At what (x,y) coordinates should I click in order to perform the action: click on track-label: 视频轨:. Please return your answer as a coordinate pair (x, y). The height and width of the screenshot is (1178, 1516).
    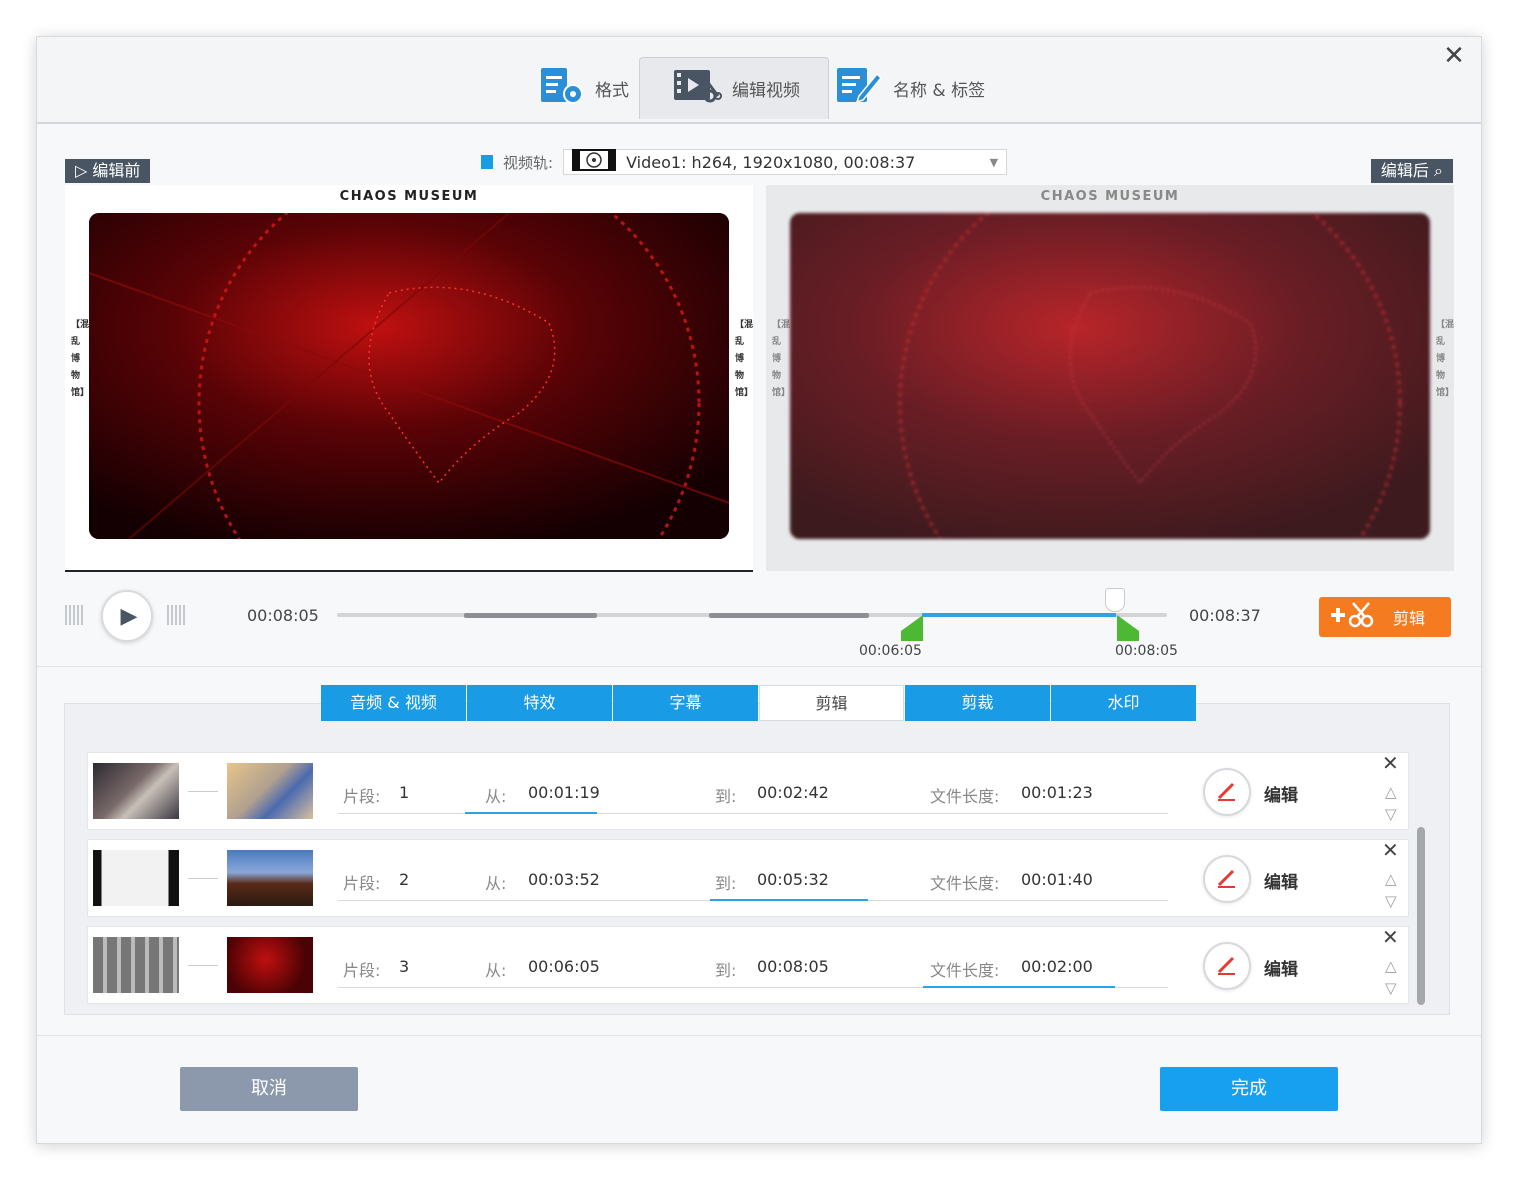
    Looking at the image, I should click on (528, 162).